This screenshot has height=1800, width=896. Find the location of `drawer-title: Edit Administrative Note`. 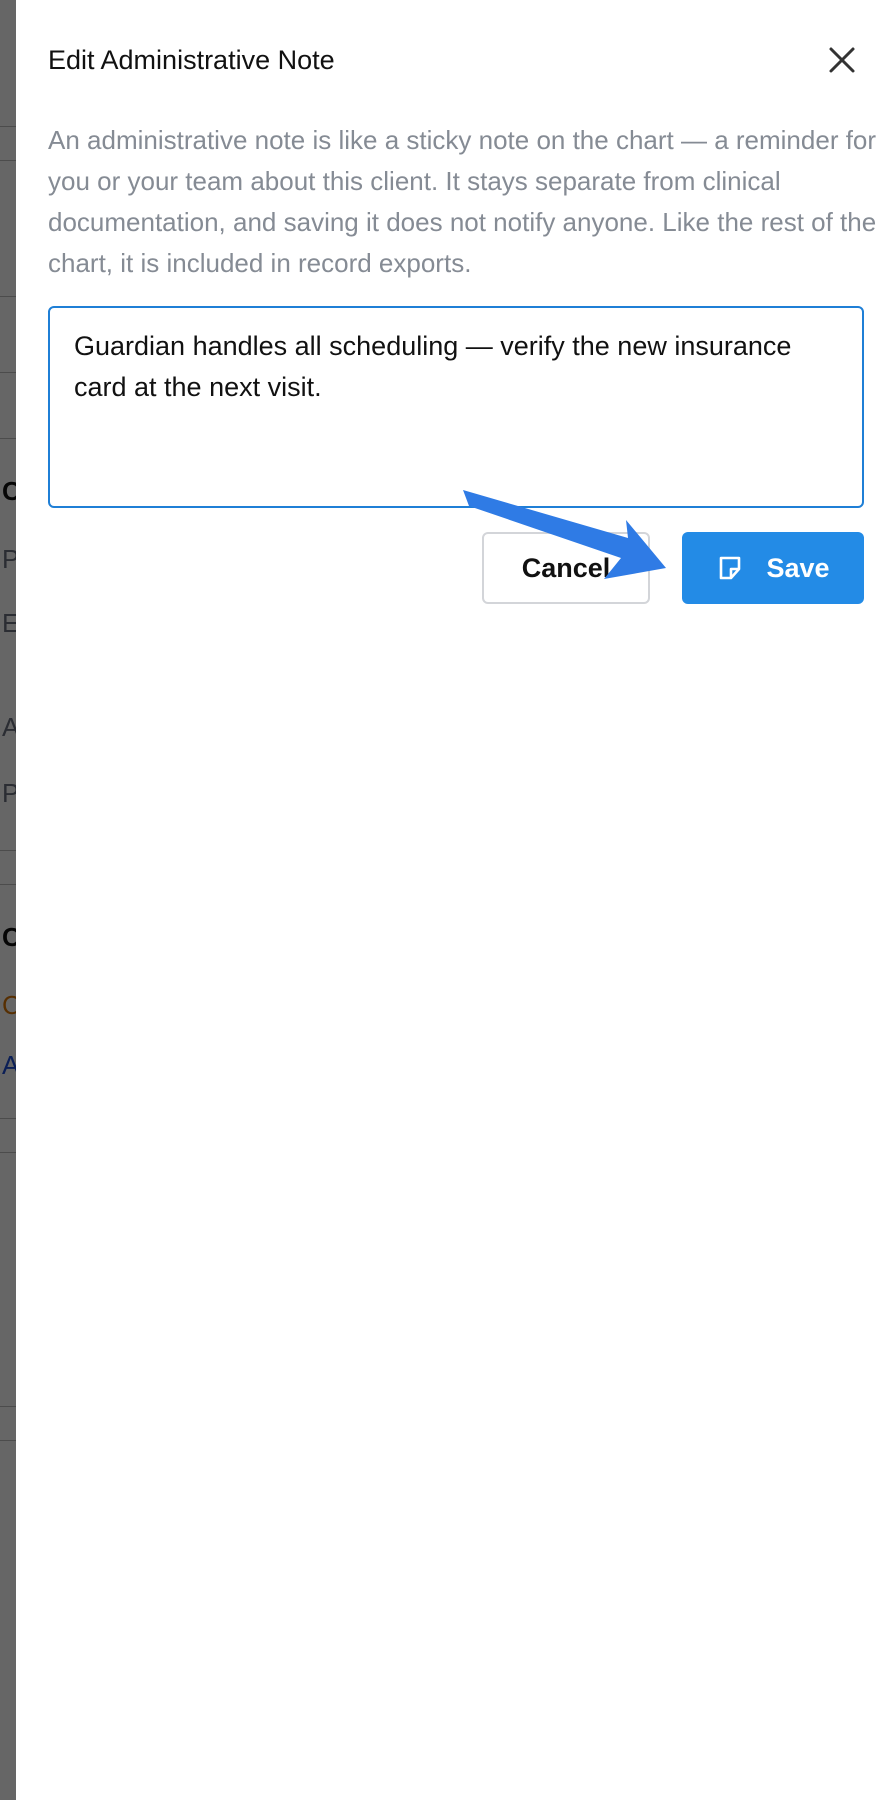

drawer-title: Edit Administrative Note is located at coordinates (191, 60).